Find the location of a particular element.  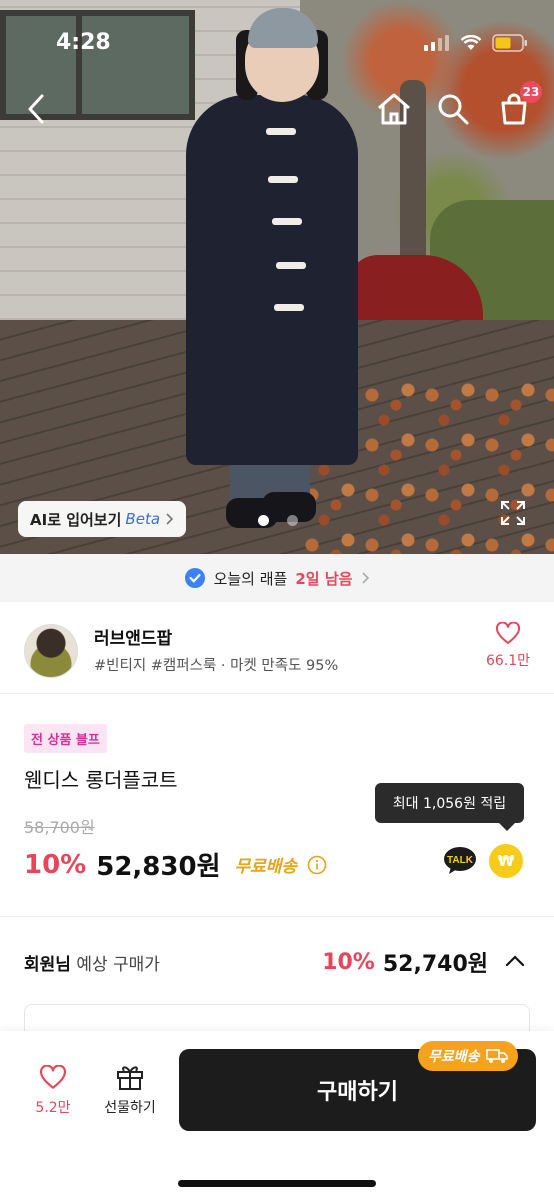

cart-count-badge: 23 is located at coordinates (531, 92).